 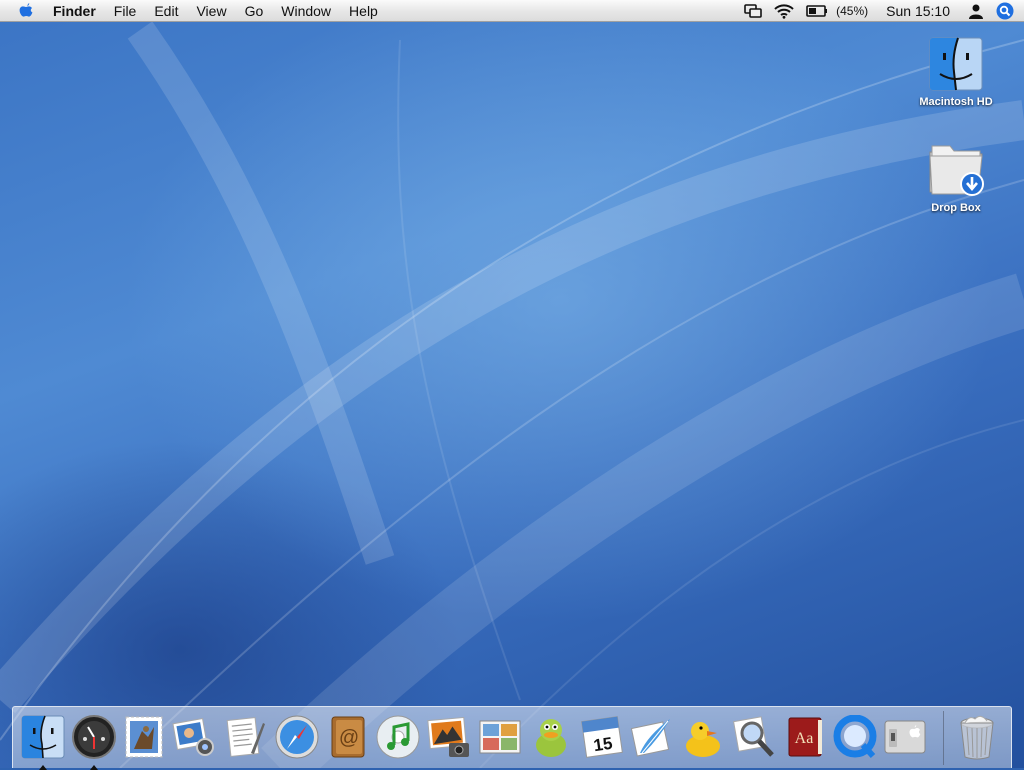 I want to click on display-mirroring-menu, so click(x=753, y=11).